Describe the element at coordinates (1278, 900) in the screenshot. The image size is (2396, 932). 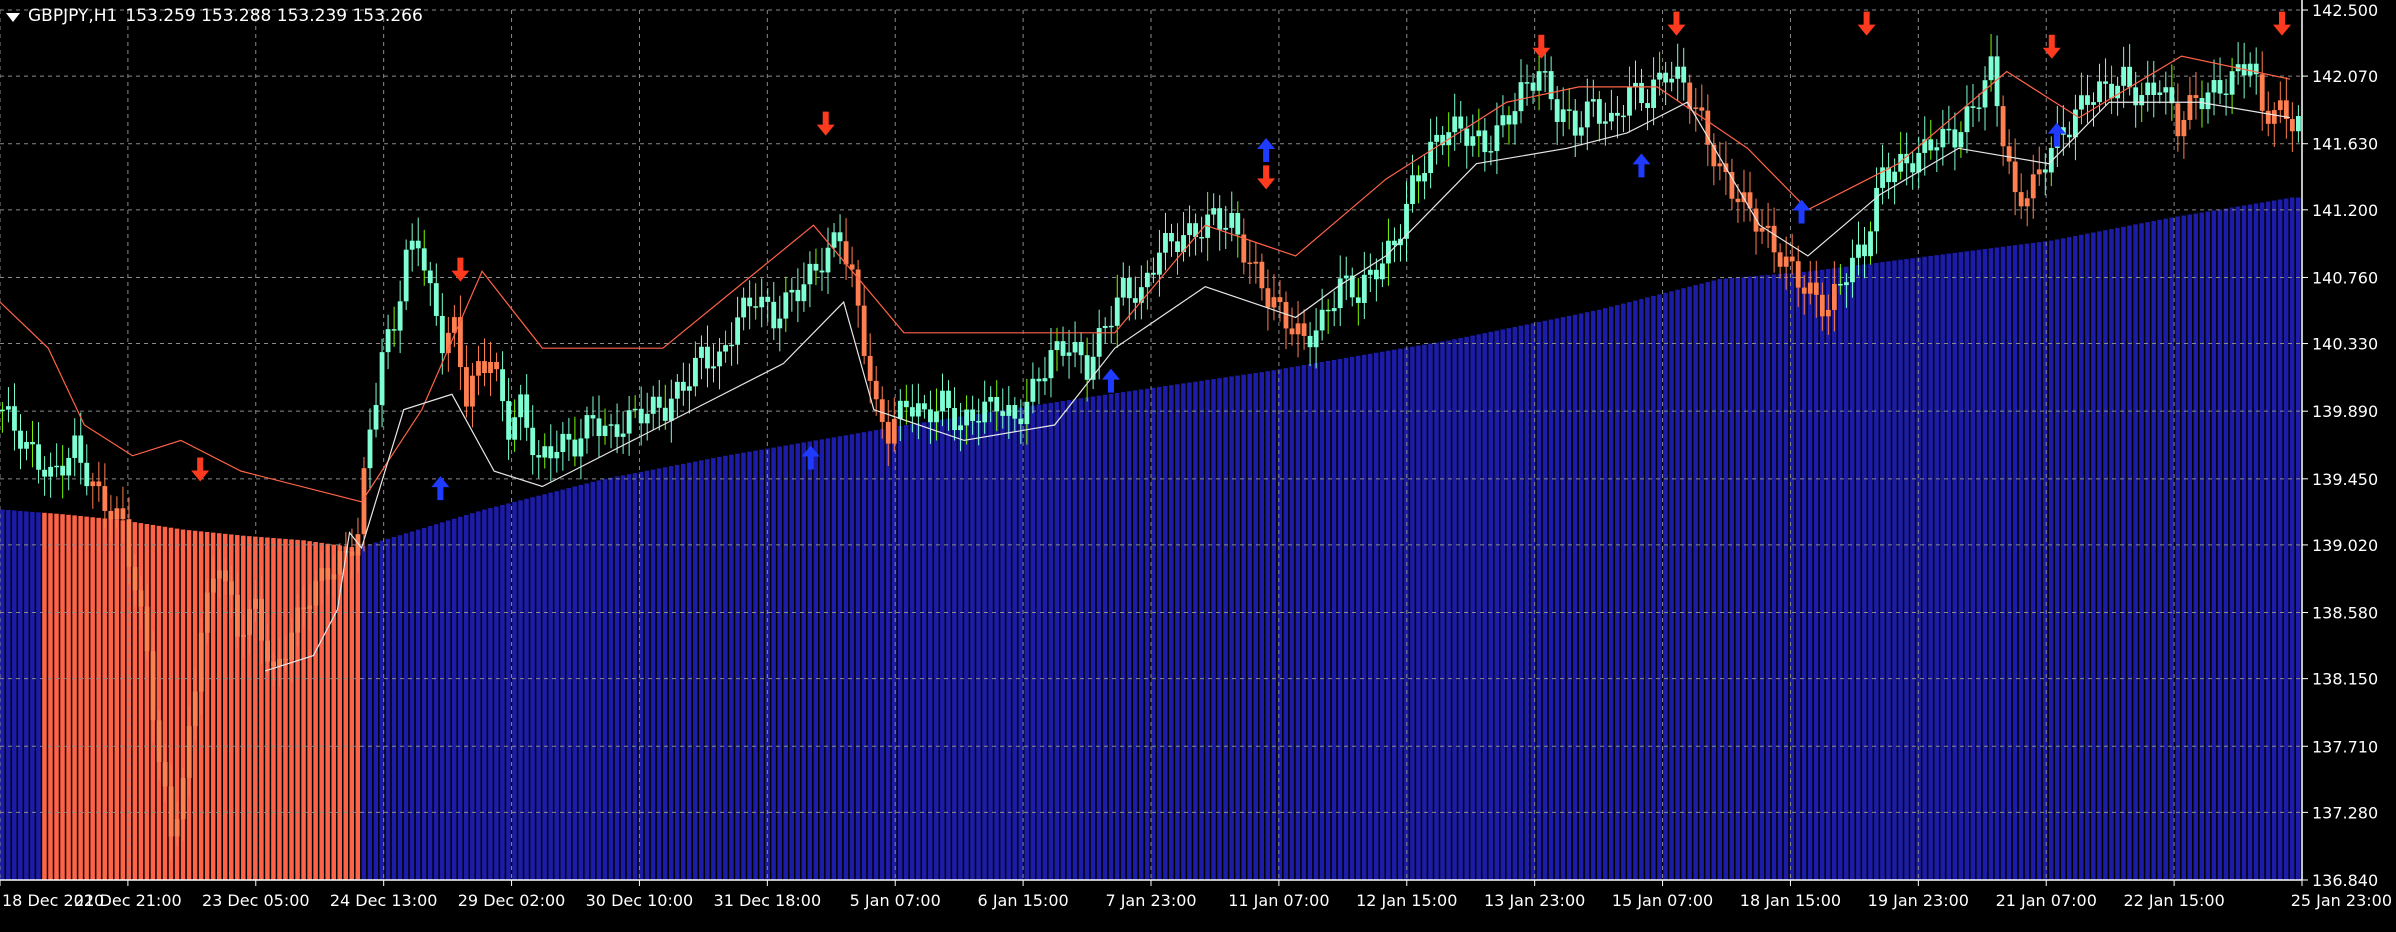
I see `x-tick-label: 11 Jan 07:00` at that location.